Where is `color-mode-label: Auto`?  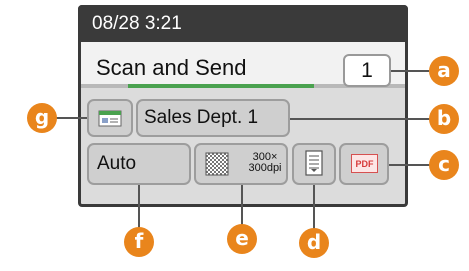 color-mode-label: Auto is located at coordinates (117, 163).